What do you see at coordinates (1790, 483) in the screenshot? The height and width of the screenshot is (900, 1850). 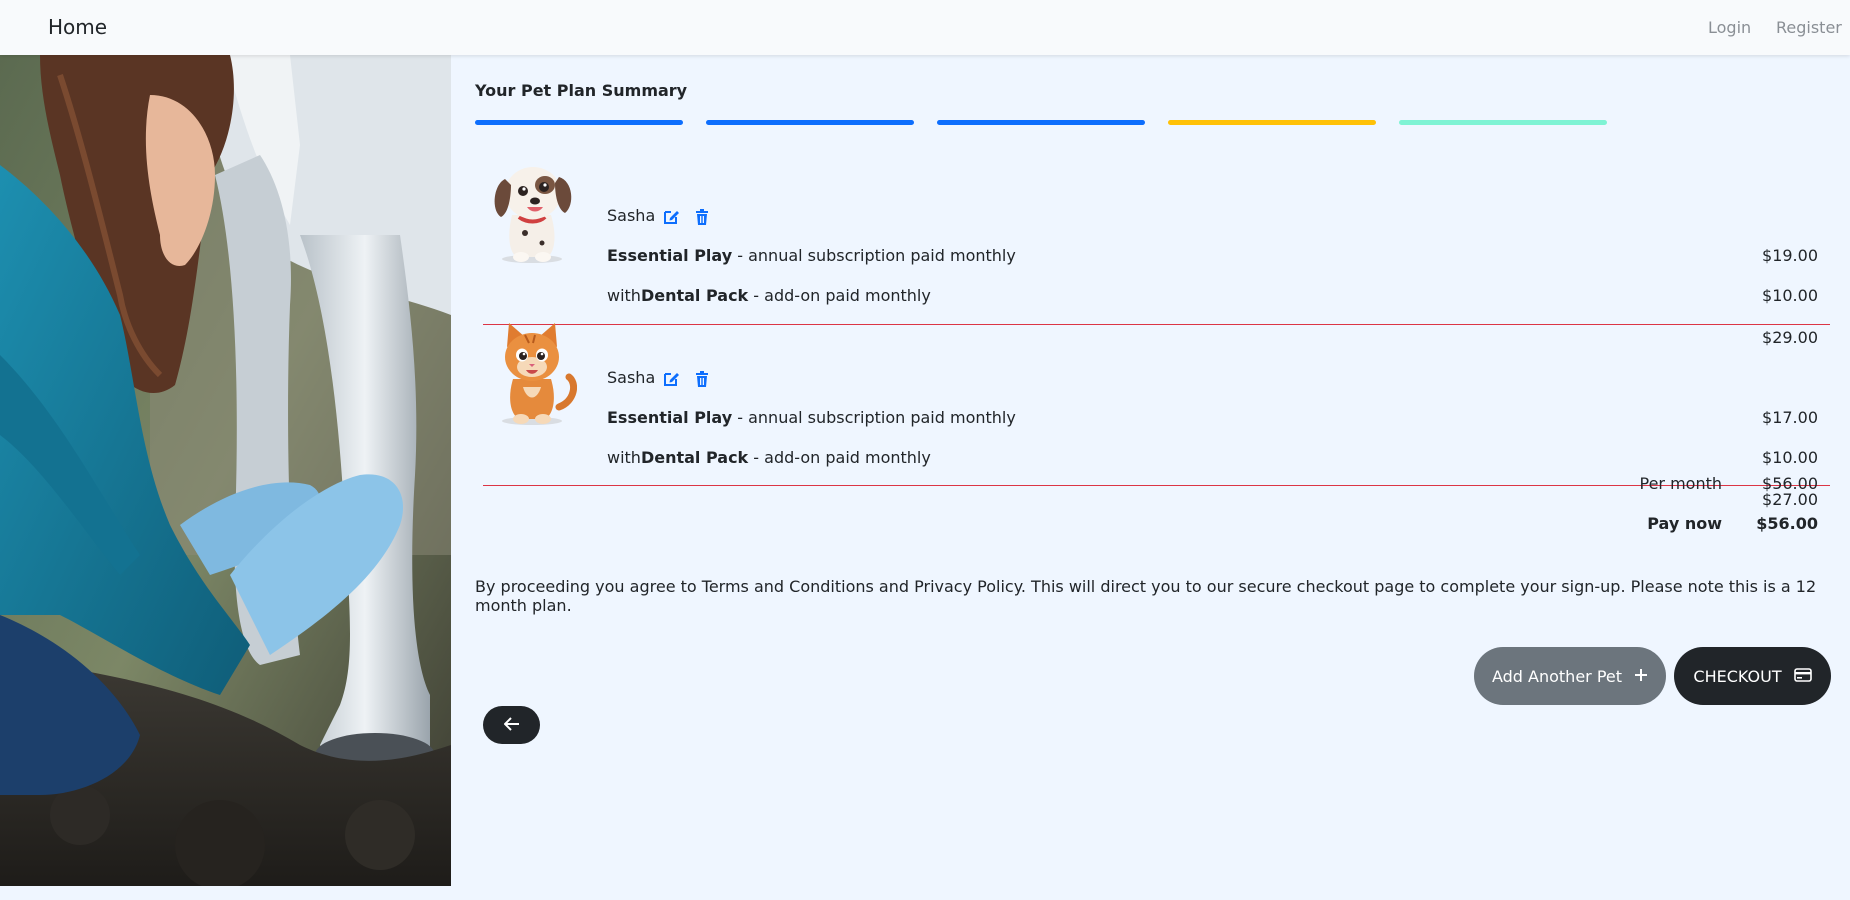 I see `per-month-value: $56.00` at bounding box center [1790, 483].